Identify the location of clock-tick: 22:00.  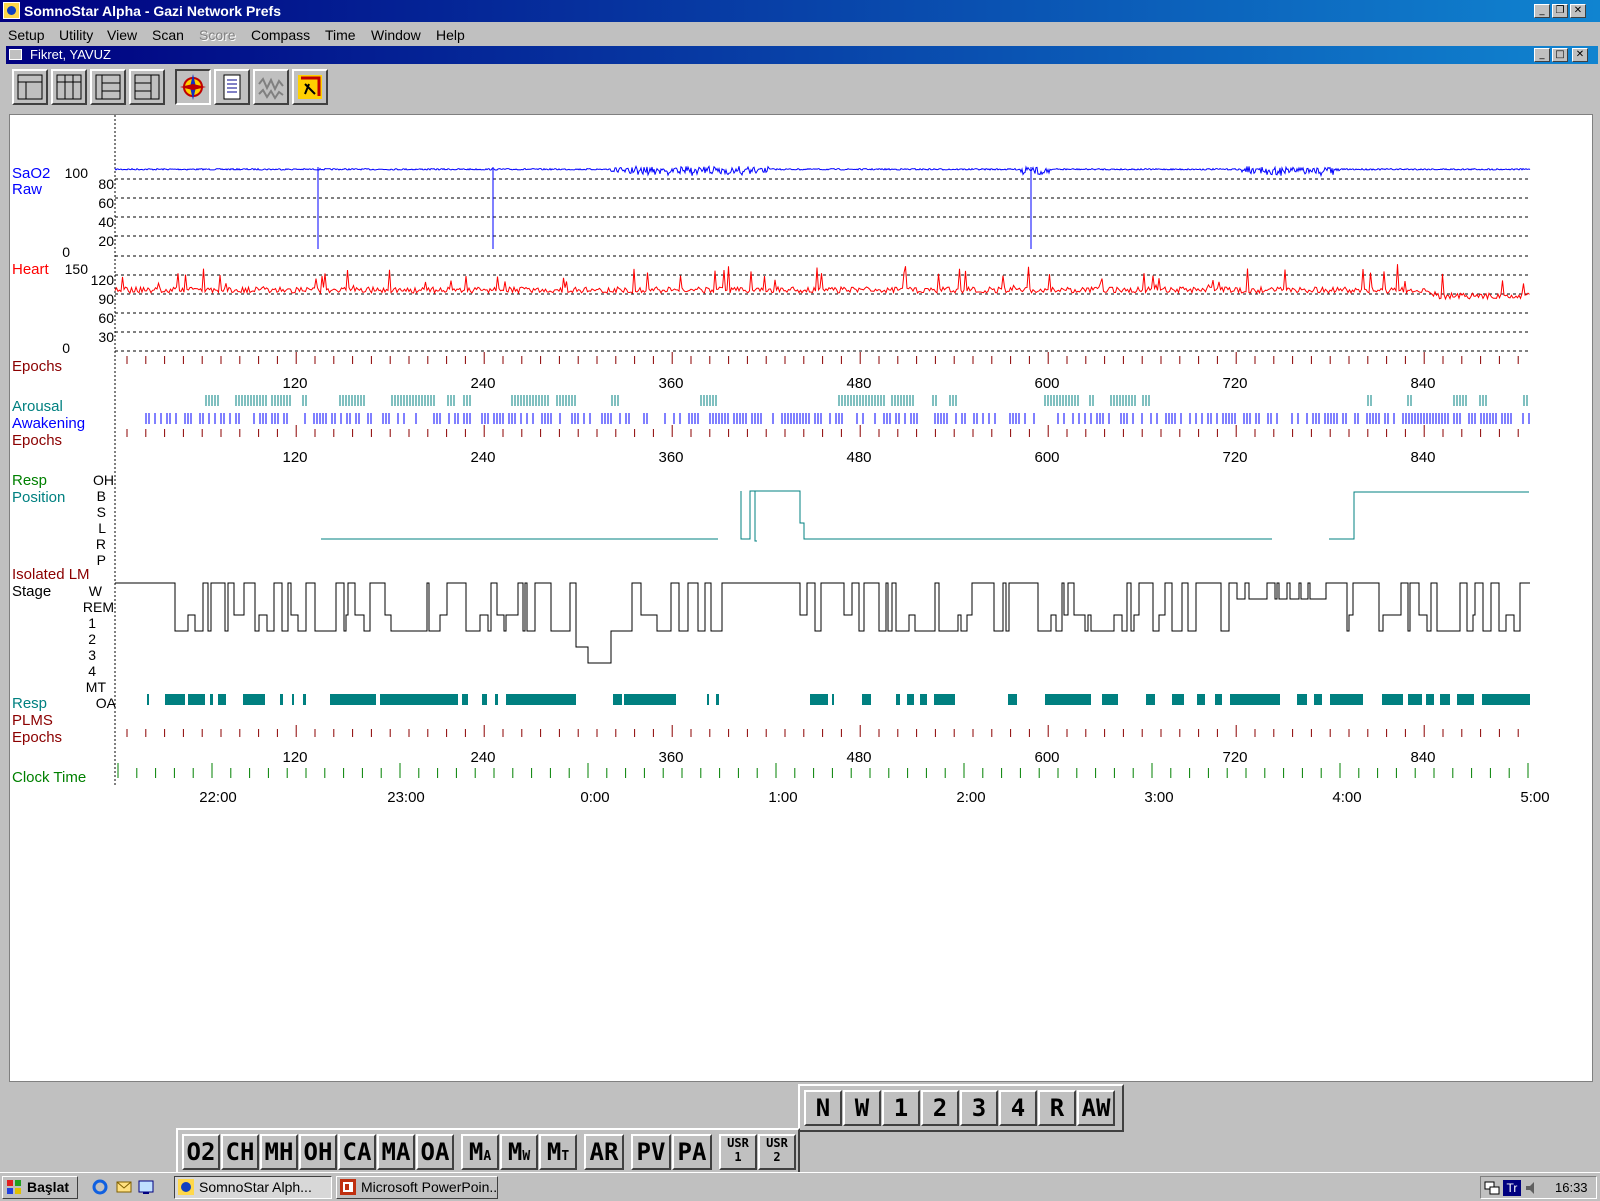
(218, 797).